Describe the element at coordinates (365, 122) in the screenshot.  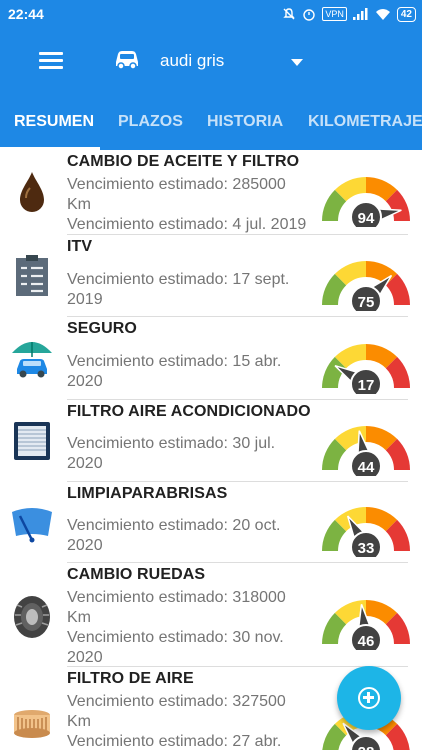
I see `tab-kilometraje: KILOMETRAJE` at that location.